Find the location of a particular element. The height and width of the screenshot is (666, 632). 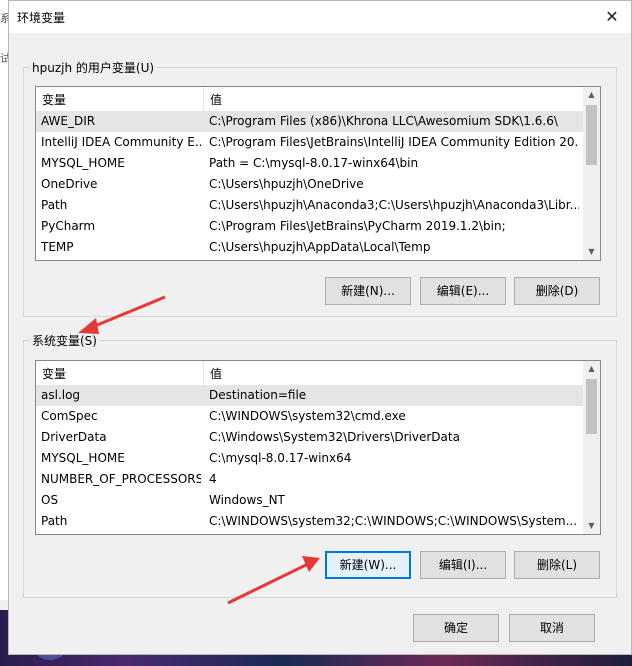

variable-name: OS is located at coordinates (50, 500).